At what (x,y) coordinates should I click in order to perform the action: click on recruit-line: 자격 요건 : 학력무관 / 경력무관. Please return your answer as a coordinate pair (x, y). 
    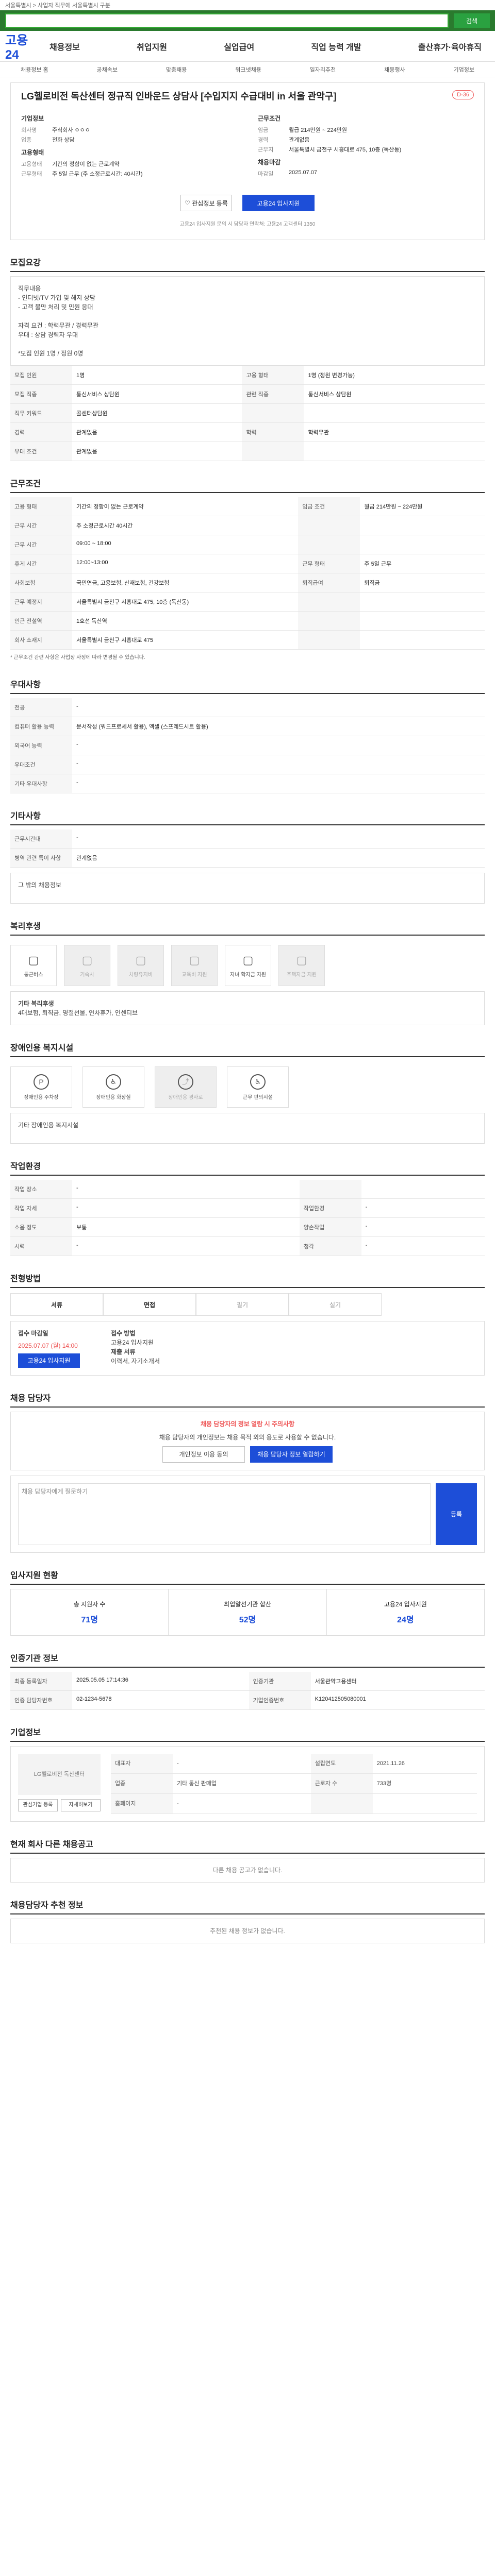
    Looking at the image, I should click on (58, 325).